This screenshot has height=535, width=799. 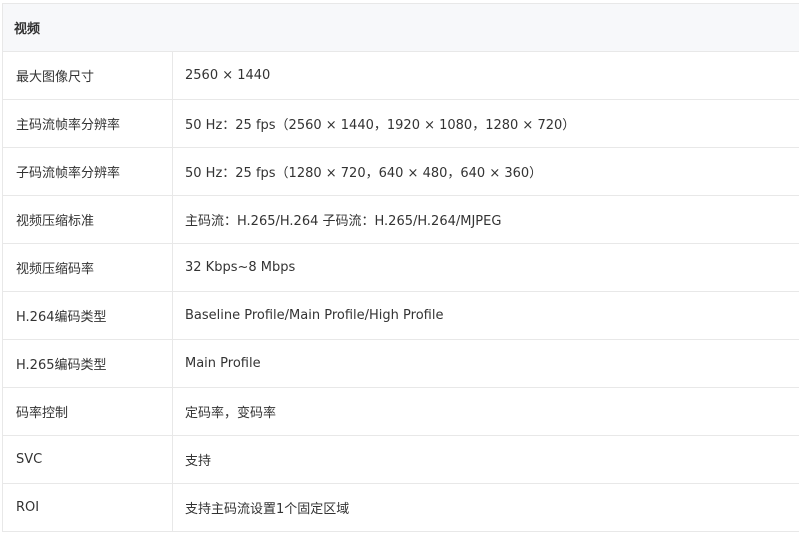 What do you see at coordinates (401, 76) in the screenshot?
I see `table-row: 最大图像尺寸 2560 × 1440` at bounding box center [401, 76].